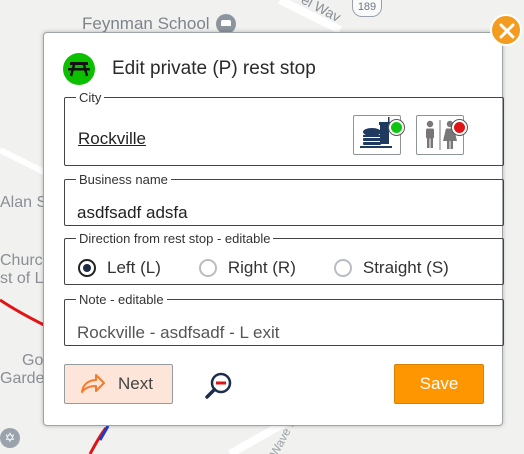  I want to click on save-button: Save, so click(439, 384).